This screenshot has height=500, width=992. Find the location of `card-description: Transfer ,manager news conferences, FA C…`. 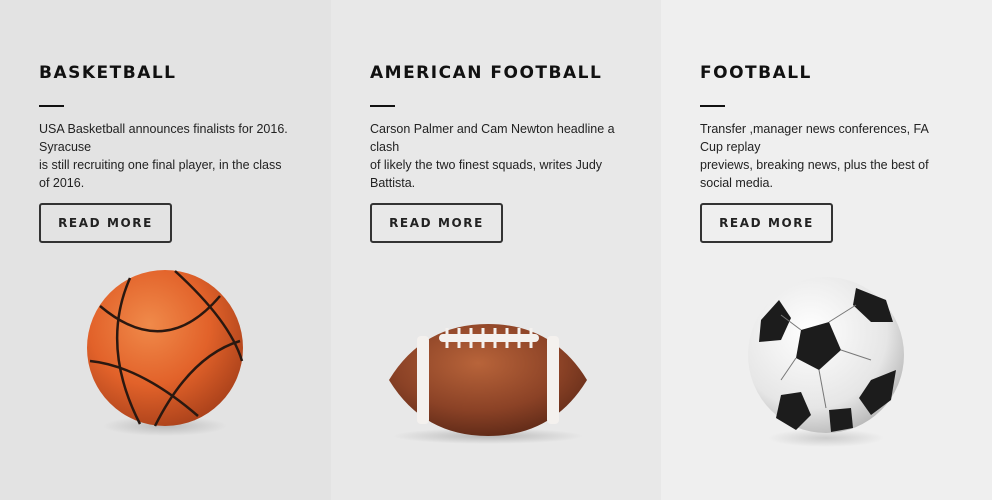

card-description: Transfer ,manager news conferences, FA C… is located at coordinates (825, 156).